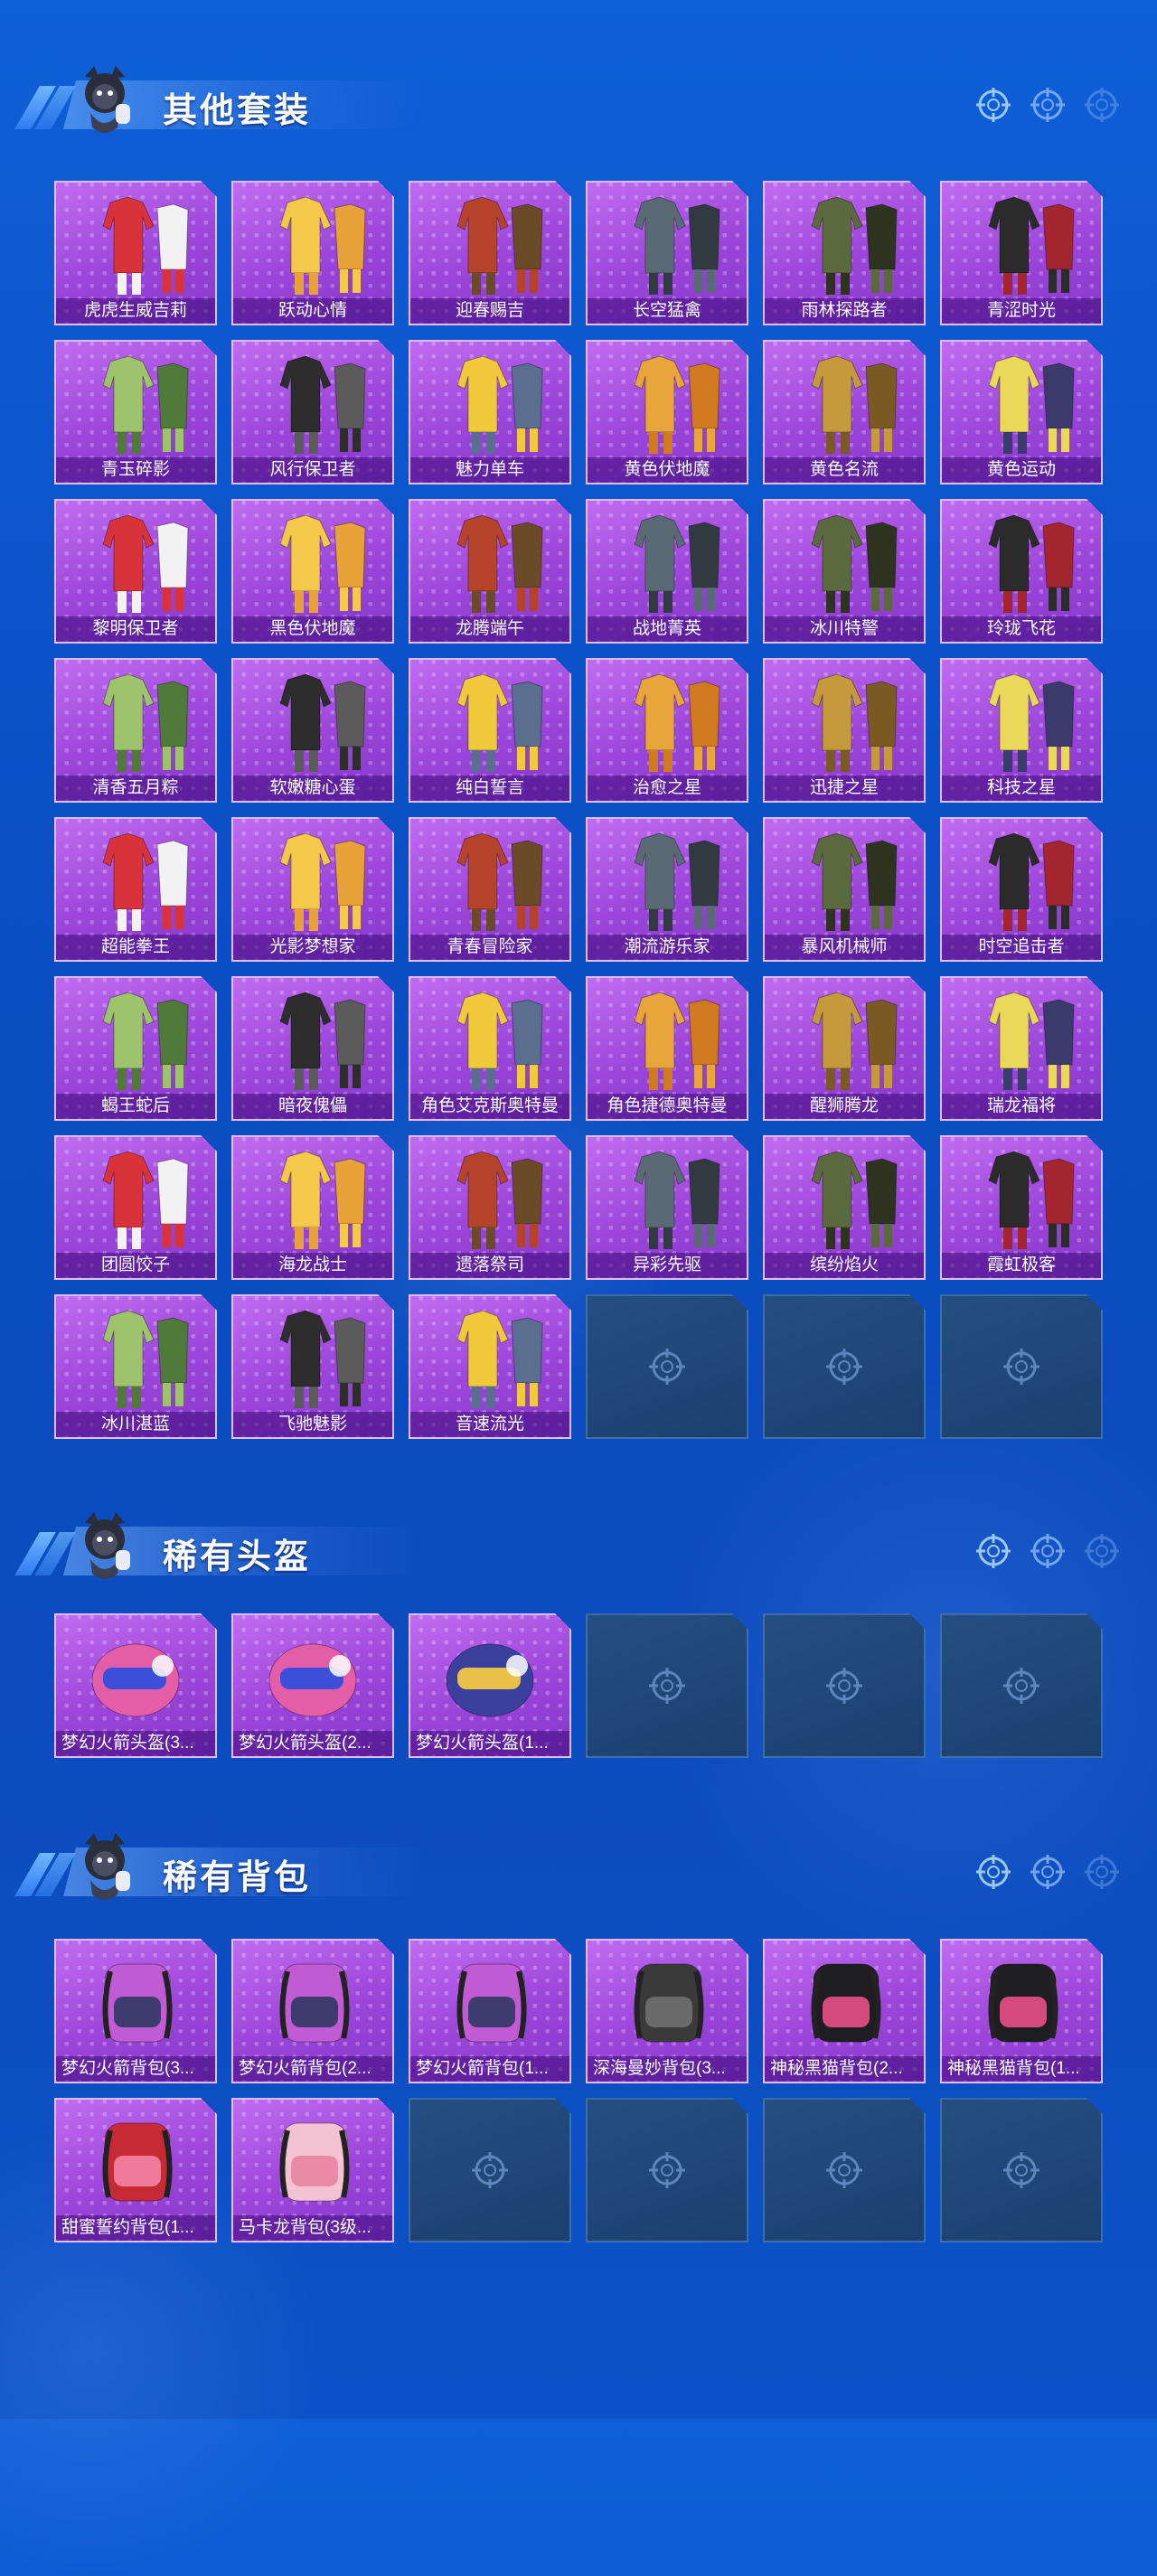 Image resolution: width=1157 pixels, height=2576 pixels. I want to click on item-card: 清香五月粽, so click(136, 731).